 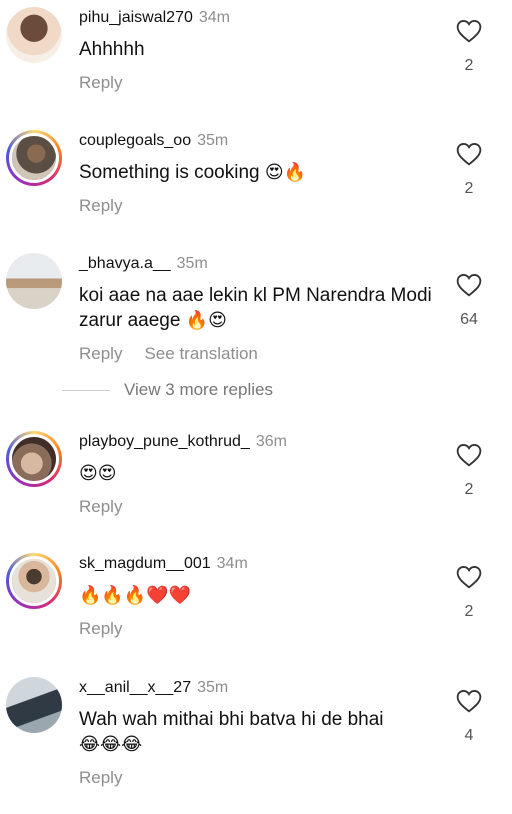 I want to click on comment-username: playboy_pune_kothrud_, so click(x=164, y=441).